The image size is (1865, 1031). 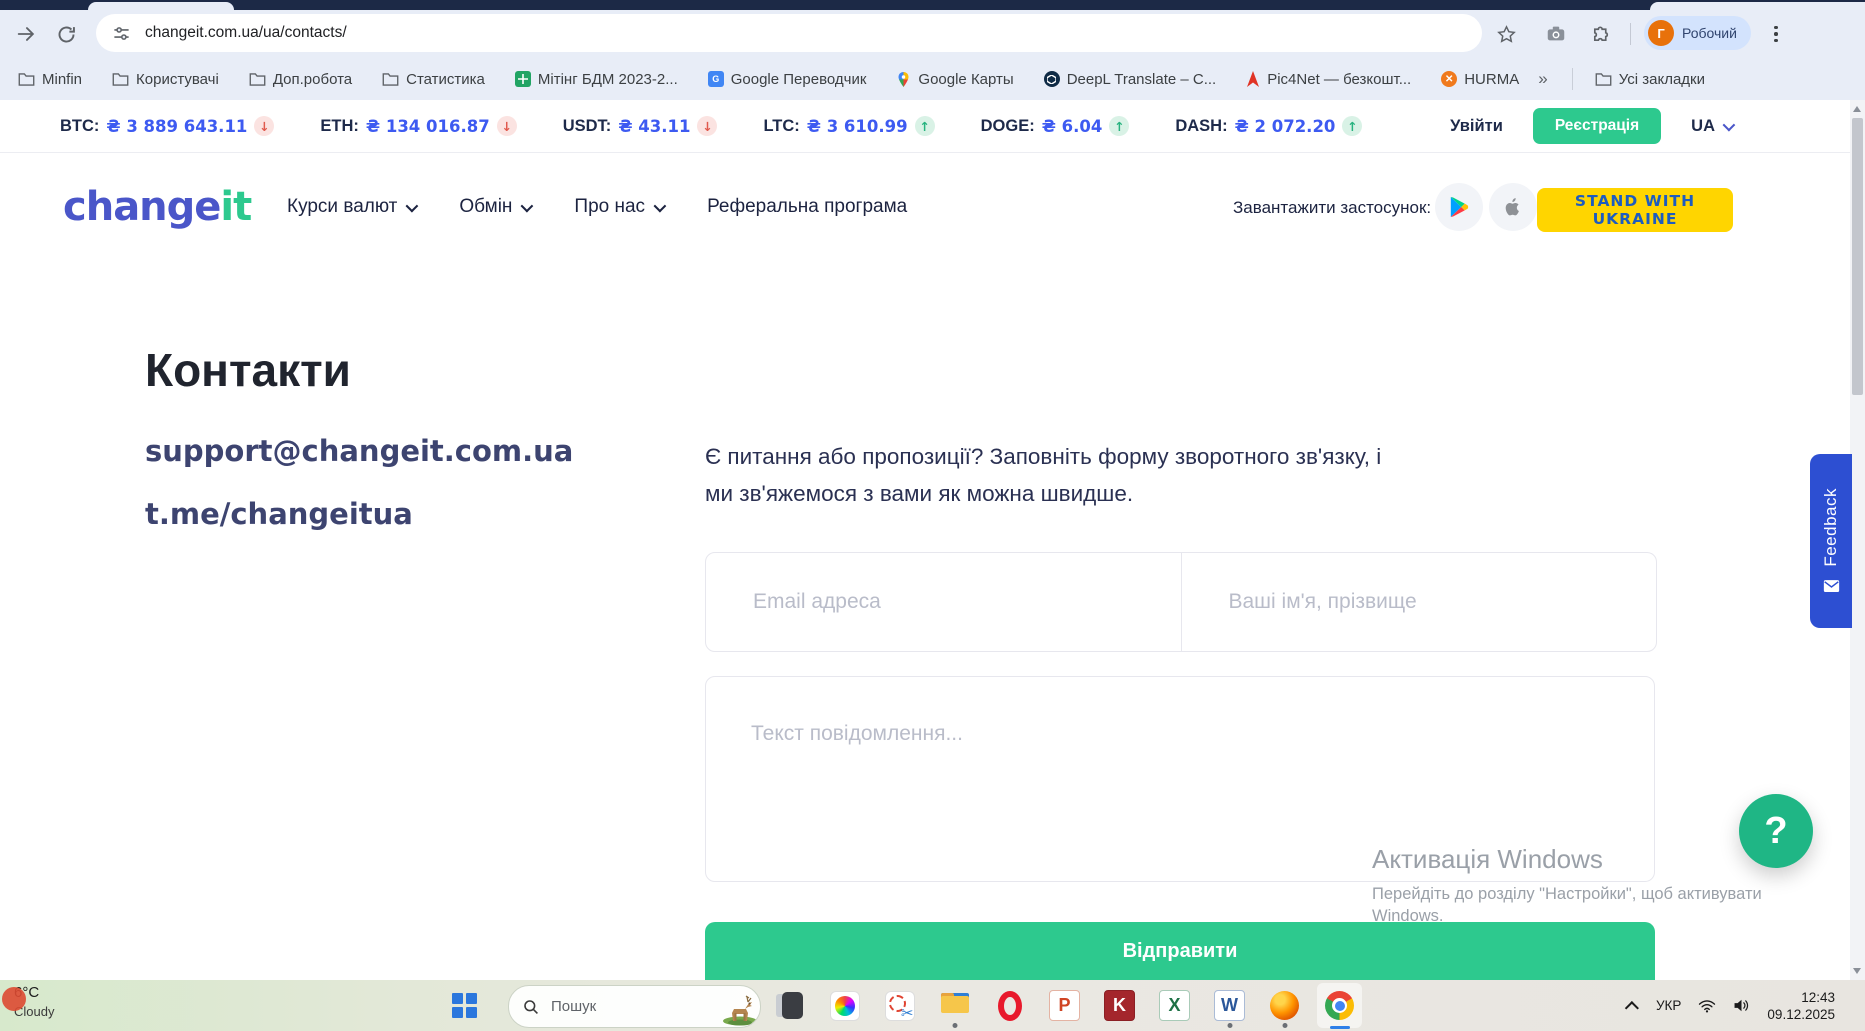 I want to click on bookmark-label: Доп.робота, so click(x=312, y=79).